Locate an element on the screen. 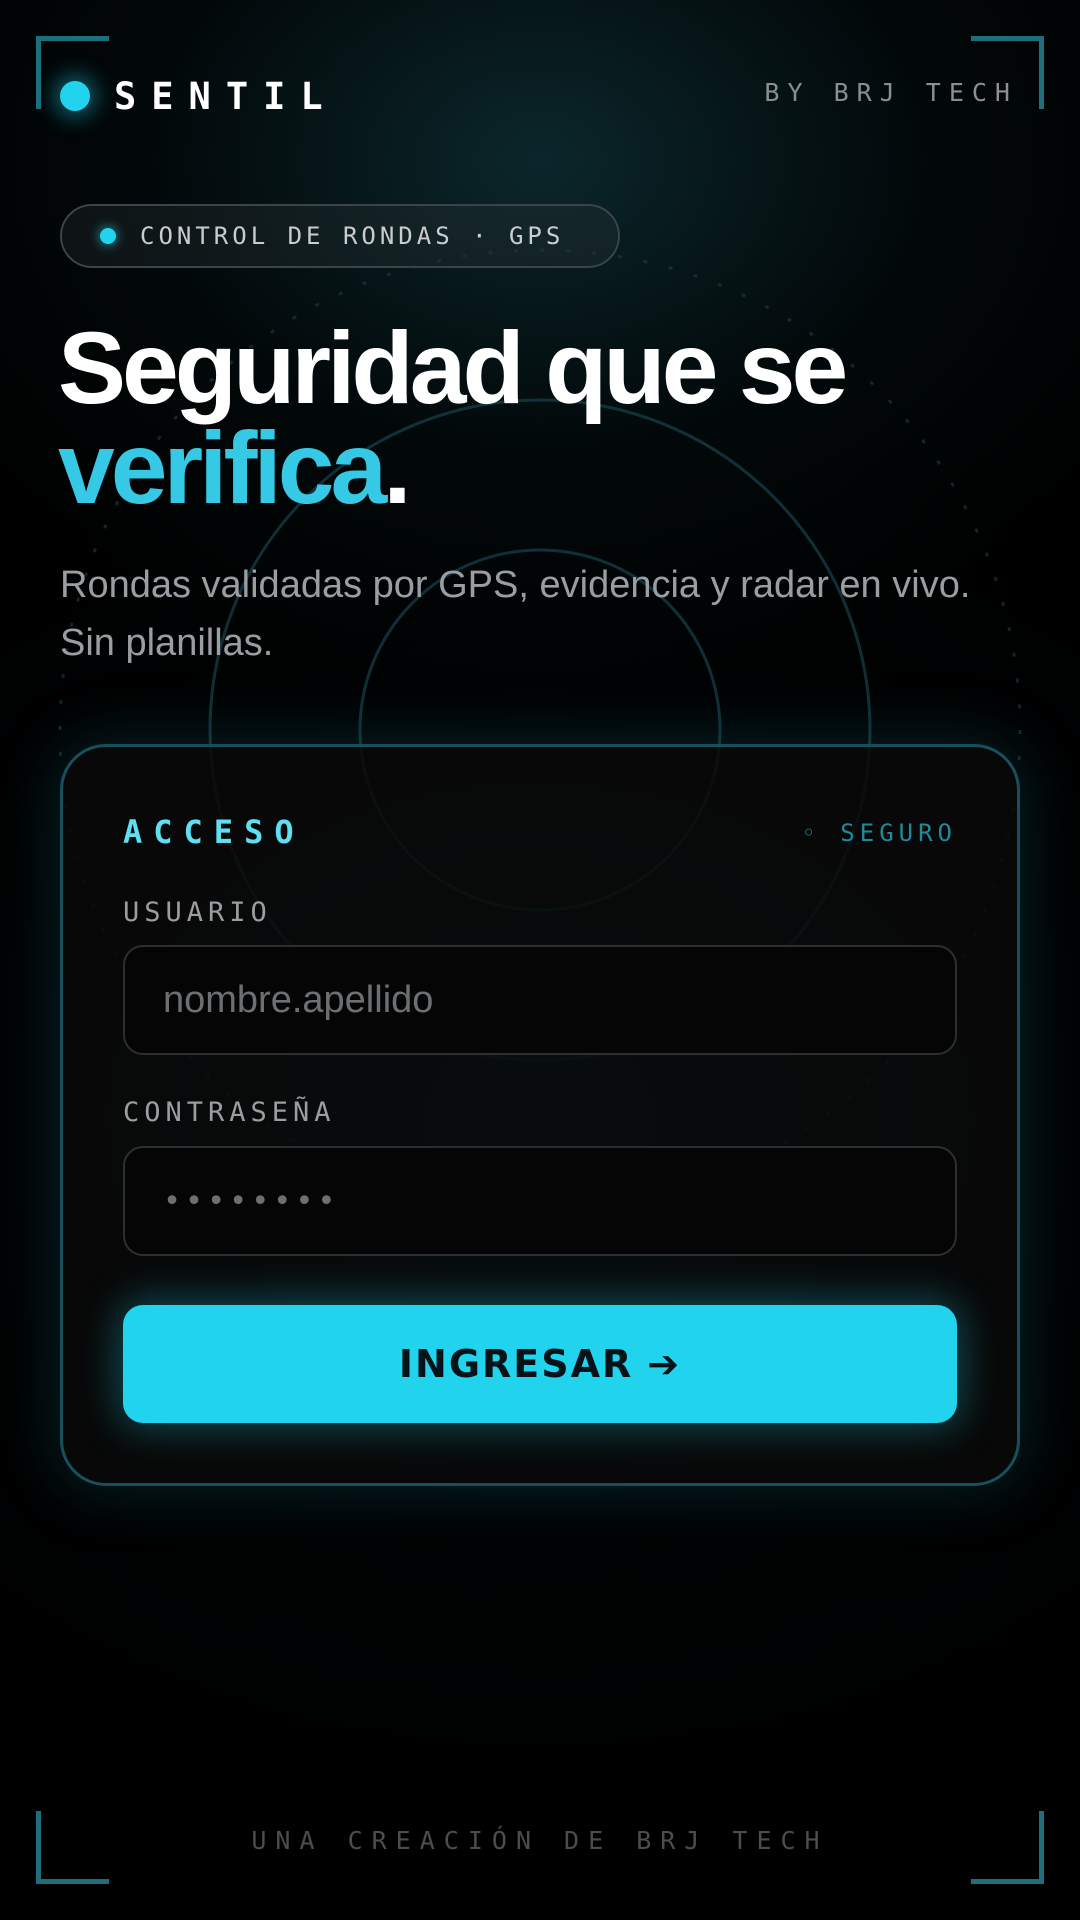 The height and width of the screenshot is (1920, 1080). secure-status: ◦ SEGURO is located at coordinates (879, 833).